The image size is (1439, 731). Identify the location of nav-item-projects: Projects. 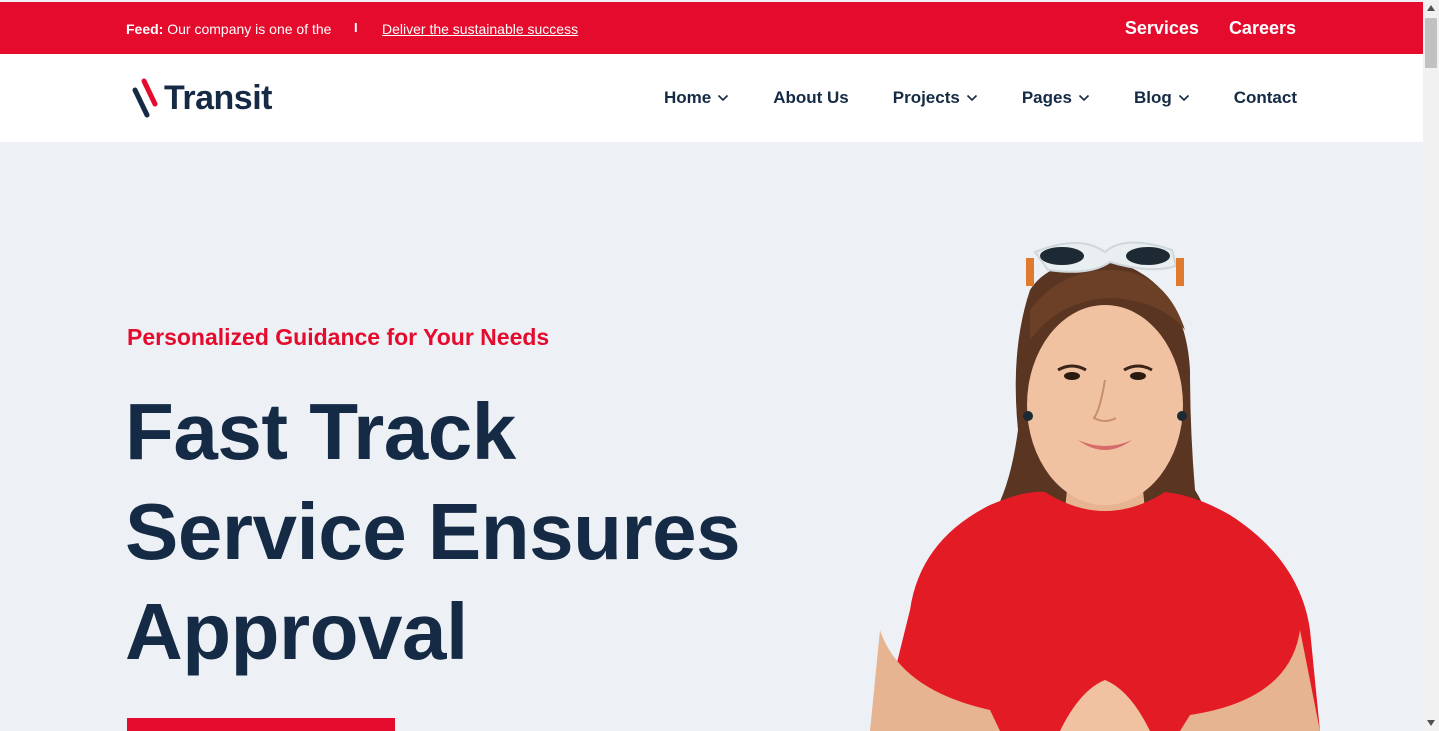
(935, 98).